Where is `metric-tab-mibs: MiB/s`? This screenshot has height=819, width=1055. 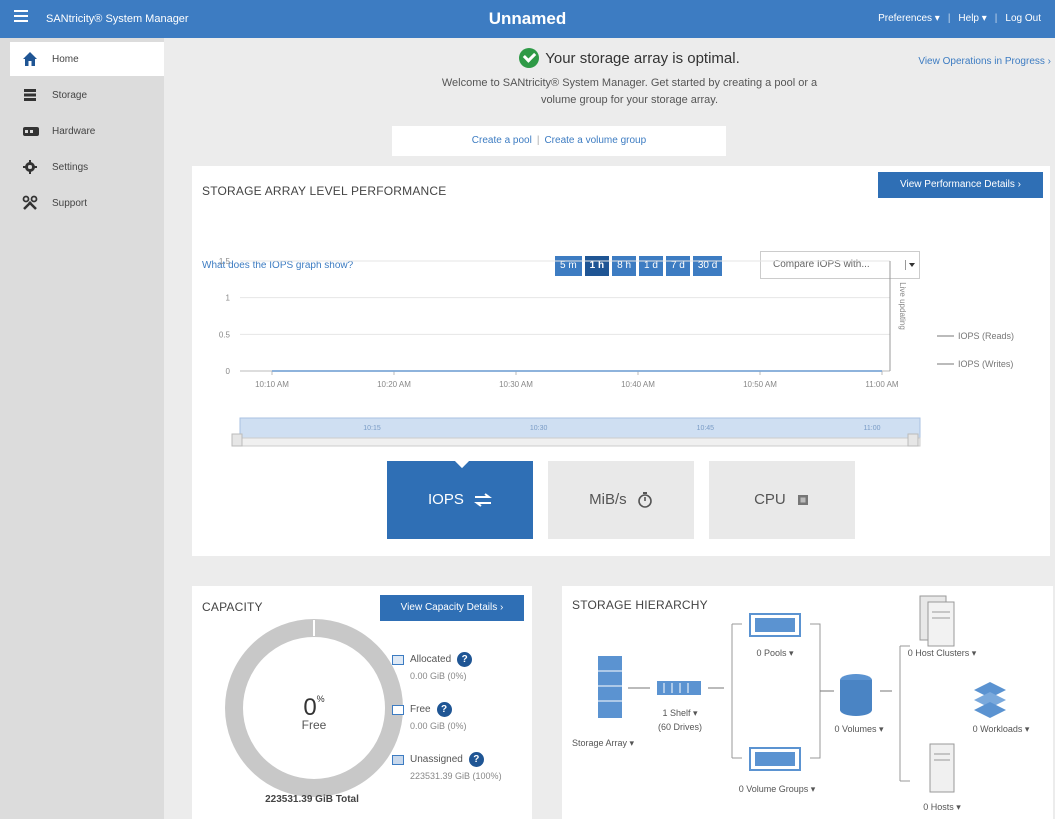
metric-tab-mibs: MiB/s is located at coordinates (621, 500).